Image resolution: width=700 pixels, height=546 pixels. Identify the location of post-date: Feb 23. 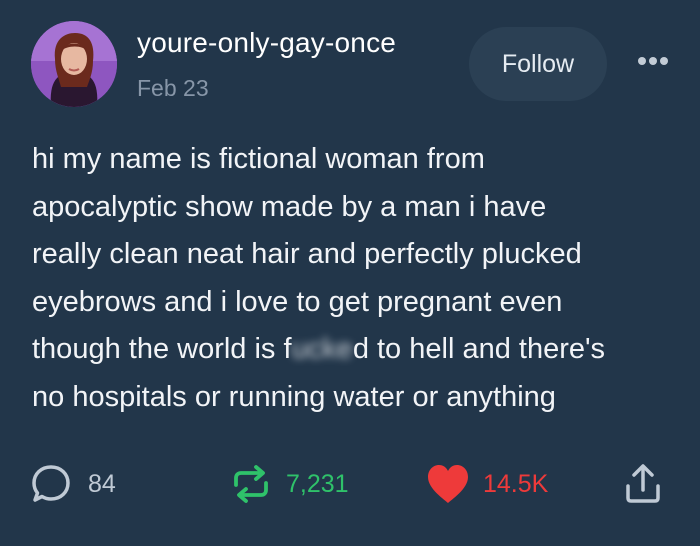
(173, 88).